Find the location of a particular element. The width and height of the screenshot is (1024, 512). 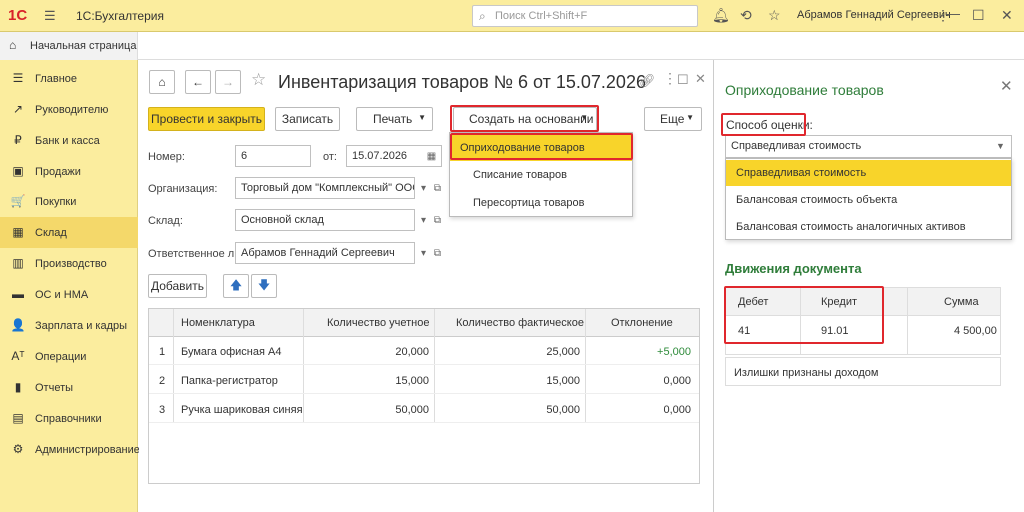

panel-title: Оприходование товаров is located at coordinates (804, 90).